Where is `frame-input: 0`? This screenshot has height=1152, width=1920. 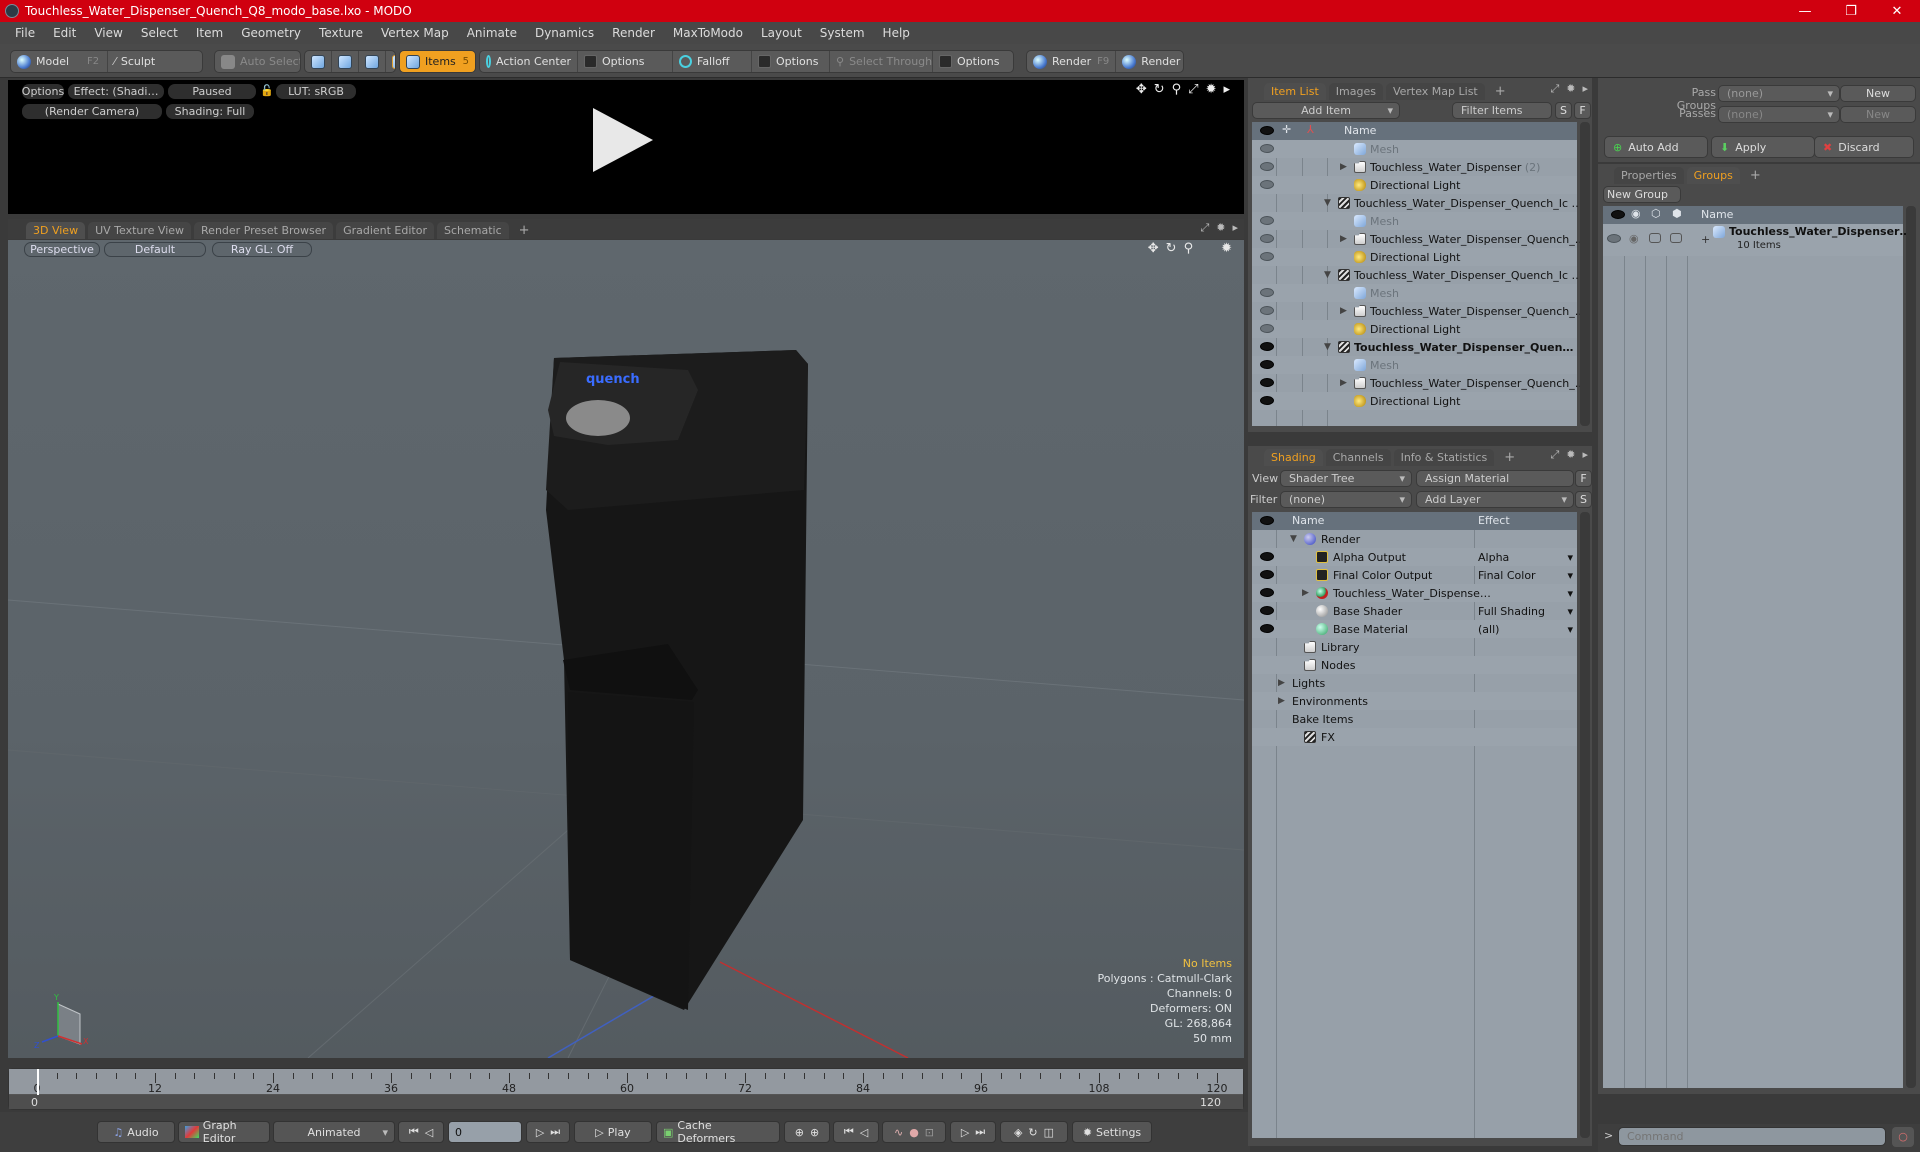
frame-input: 0 is located at coordinates (485, 1132).